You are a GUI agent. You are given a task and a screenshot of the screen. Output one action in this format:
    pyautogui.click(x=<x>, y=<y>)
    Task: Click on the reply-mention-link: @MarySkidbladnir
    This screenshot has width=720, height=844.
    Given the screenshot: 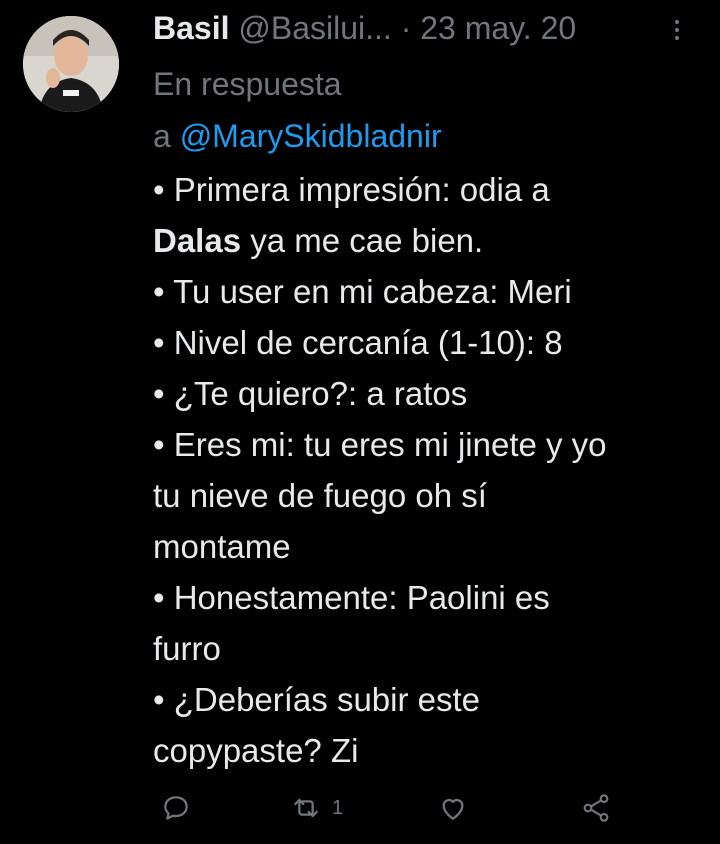 What is the action you would take?
    pyautogui.click(x=311, y=136)
    